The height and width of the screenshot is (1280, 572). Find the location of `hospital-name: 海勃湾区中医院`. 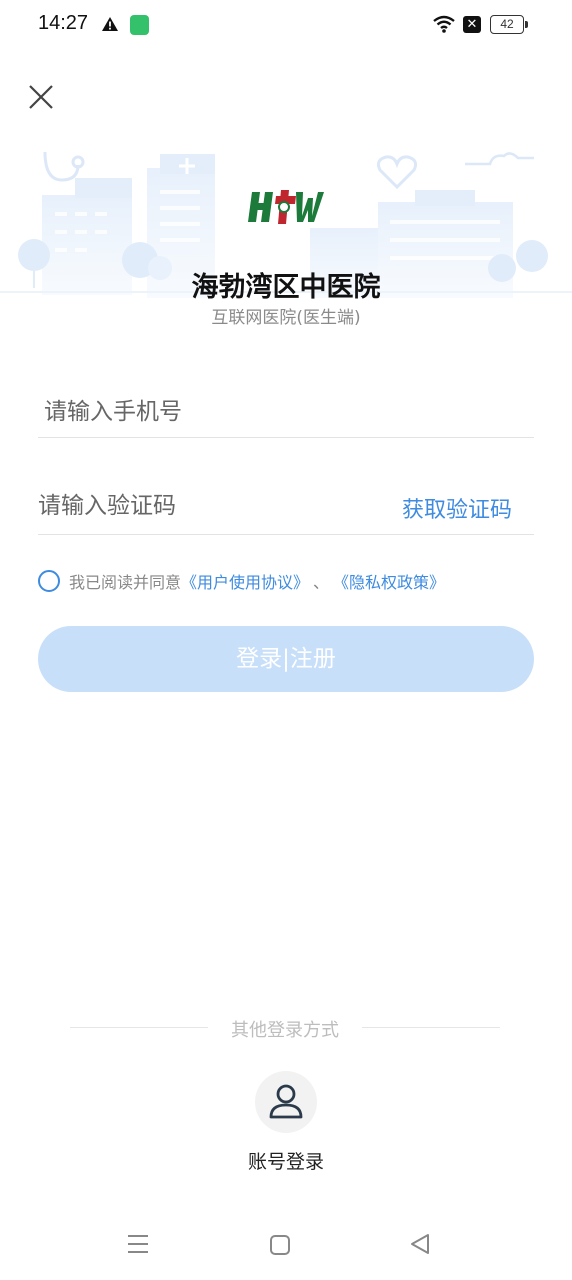

hospital-name: 海勃湾区中医院 is located at coordinates (286, 287).